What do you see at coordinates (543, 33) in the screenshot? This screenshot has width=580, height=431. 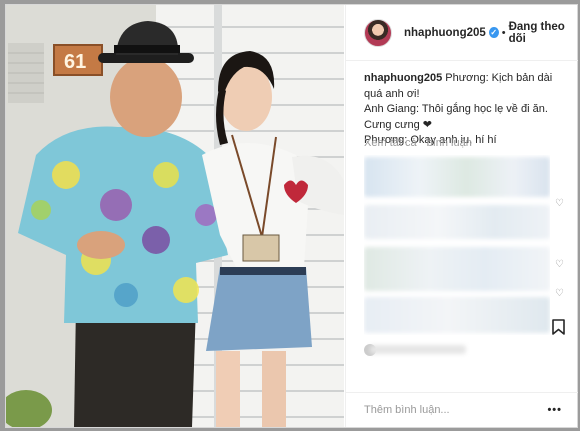 I see `following-button: Đang theo dõi` at bounding box center [543, 33].